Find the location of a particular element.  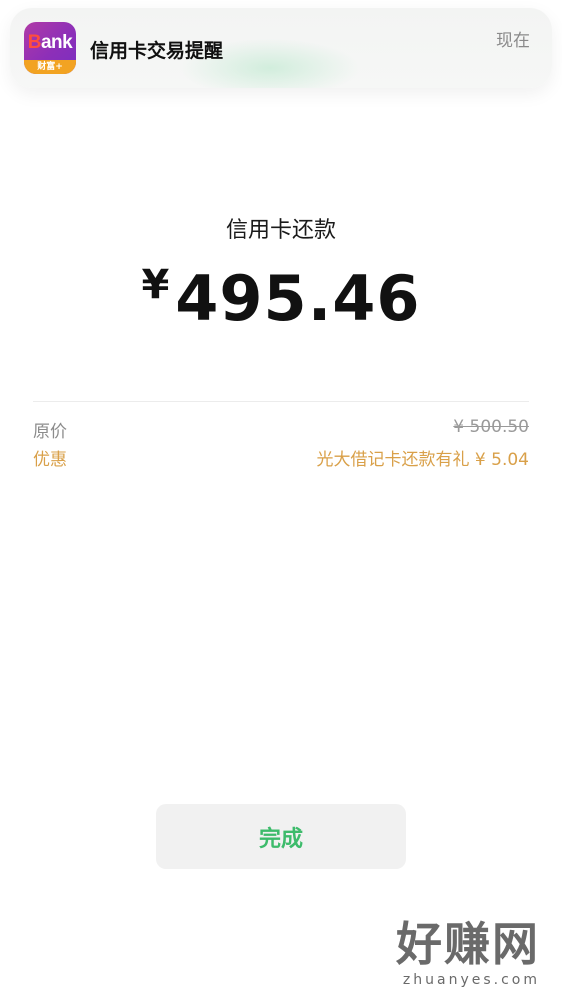

divider is located at coordinates (281, 401).